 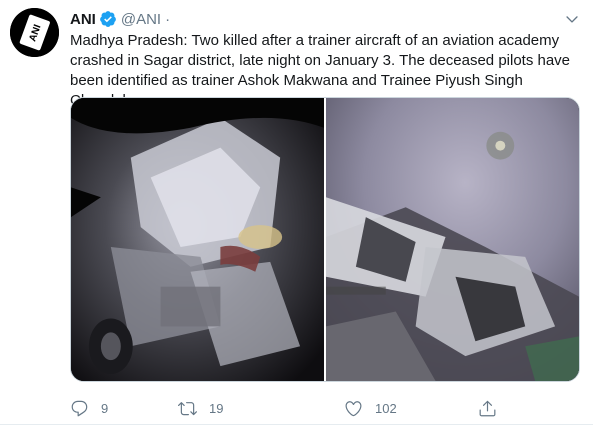 What do you see at coordinates (353, 408) in the screenshot?
I see `heart-icon` at bounding box center [353, 408].